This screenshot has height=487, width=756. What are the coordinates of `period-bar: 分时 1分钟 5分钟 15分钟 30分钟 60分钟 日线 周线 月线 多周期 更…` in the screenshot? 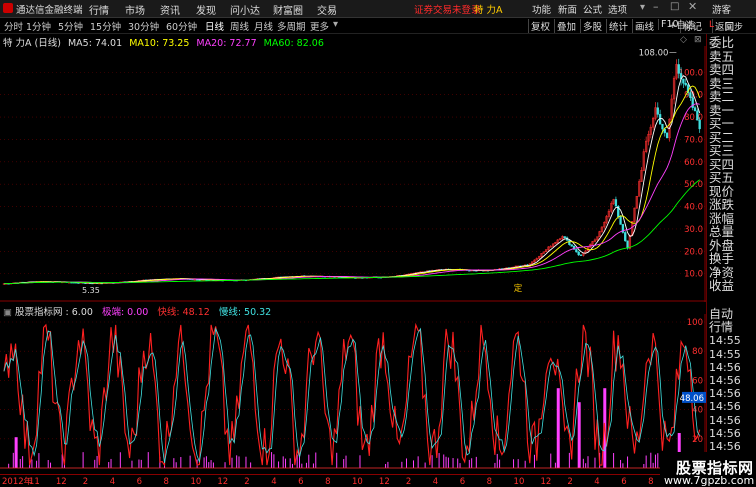 It's located at (378, 26).